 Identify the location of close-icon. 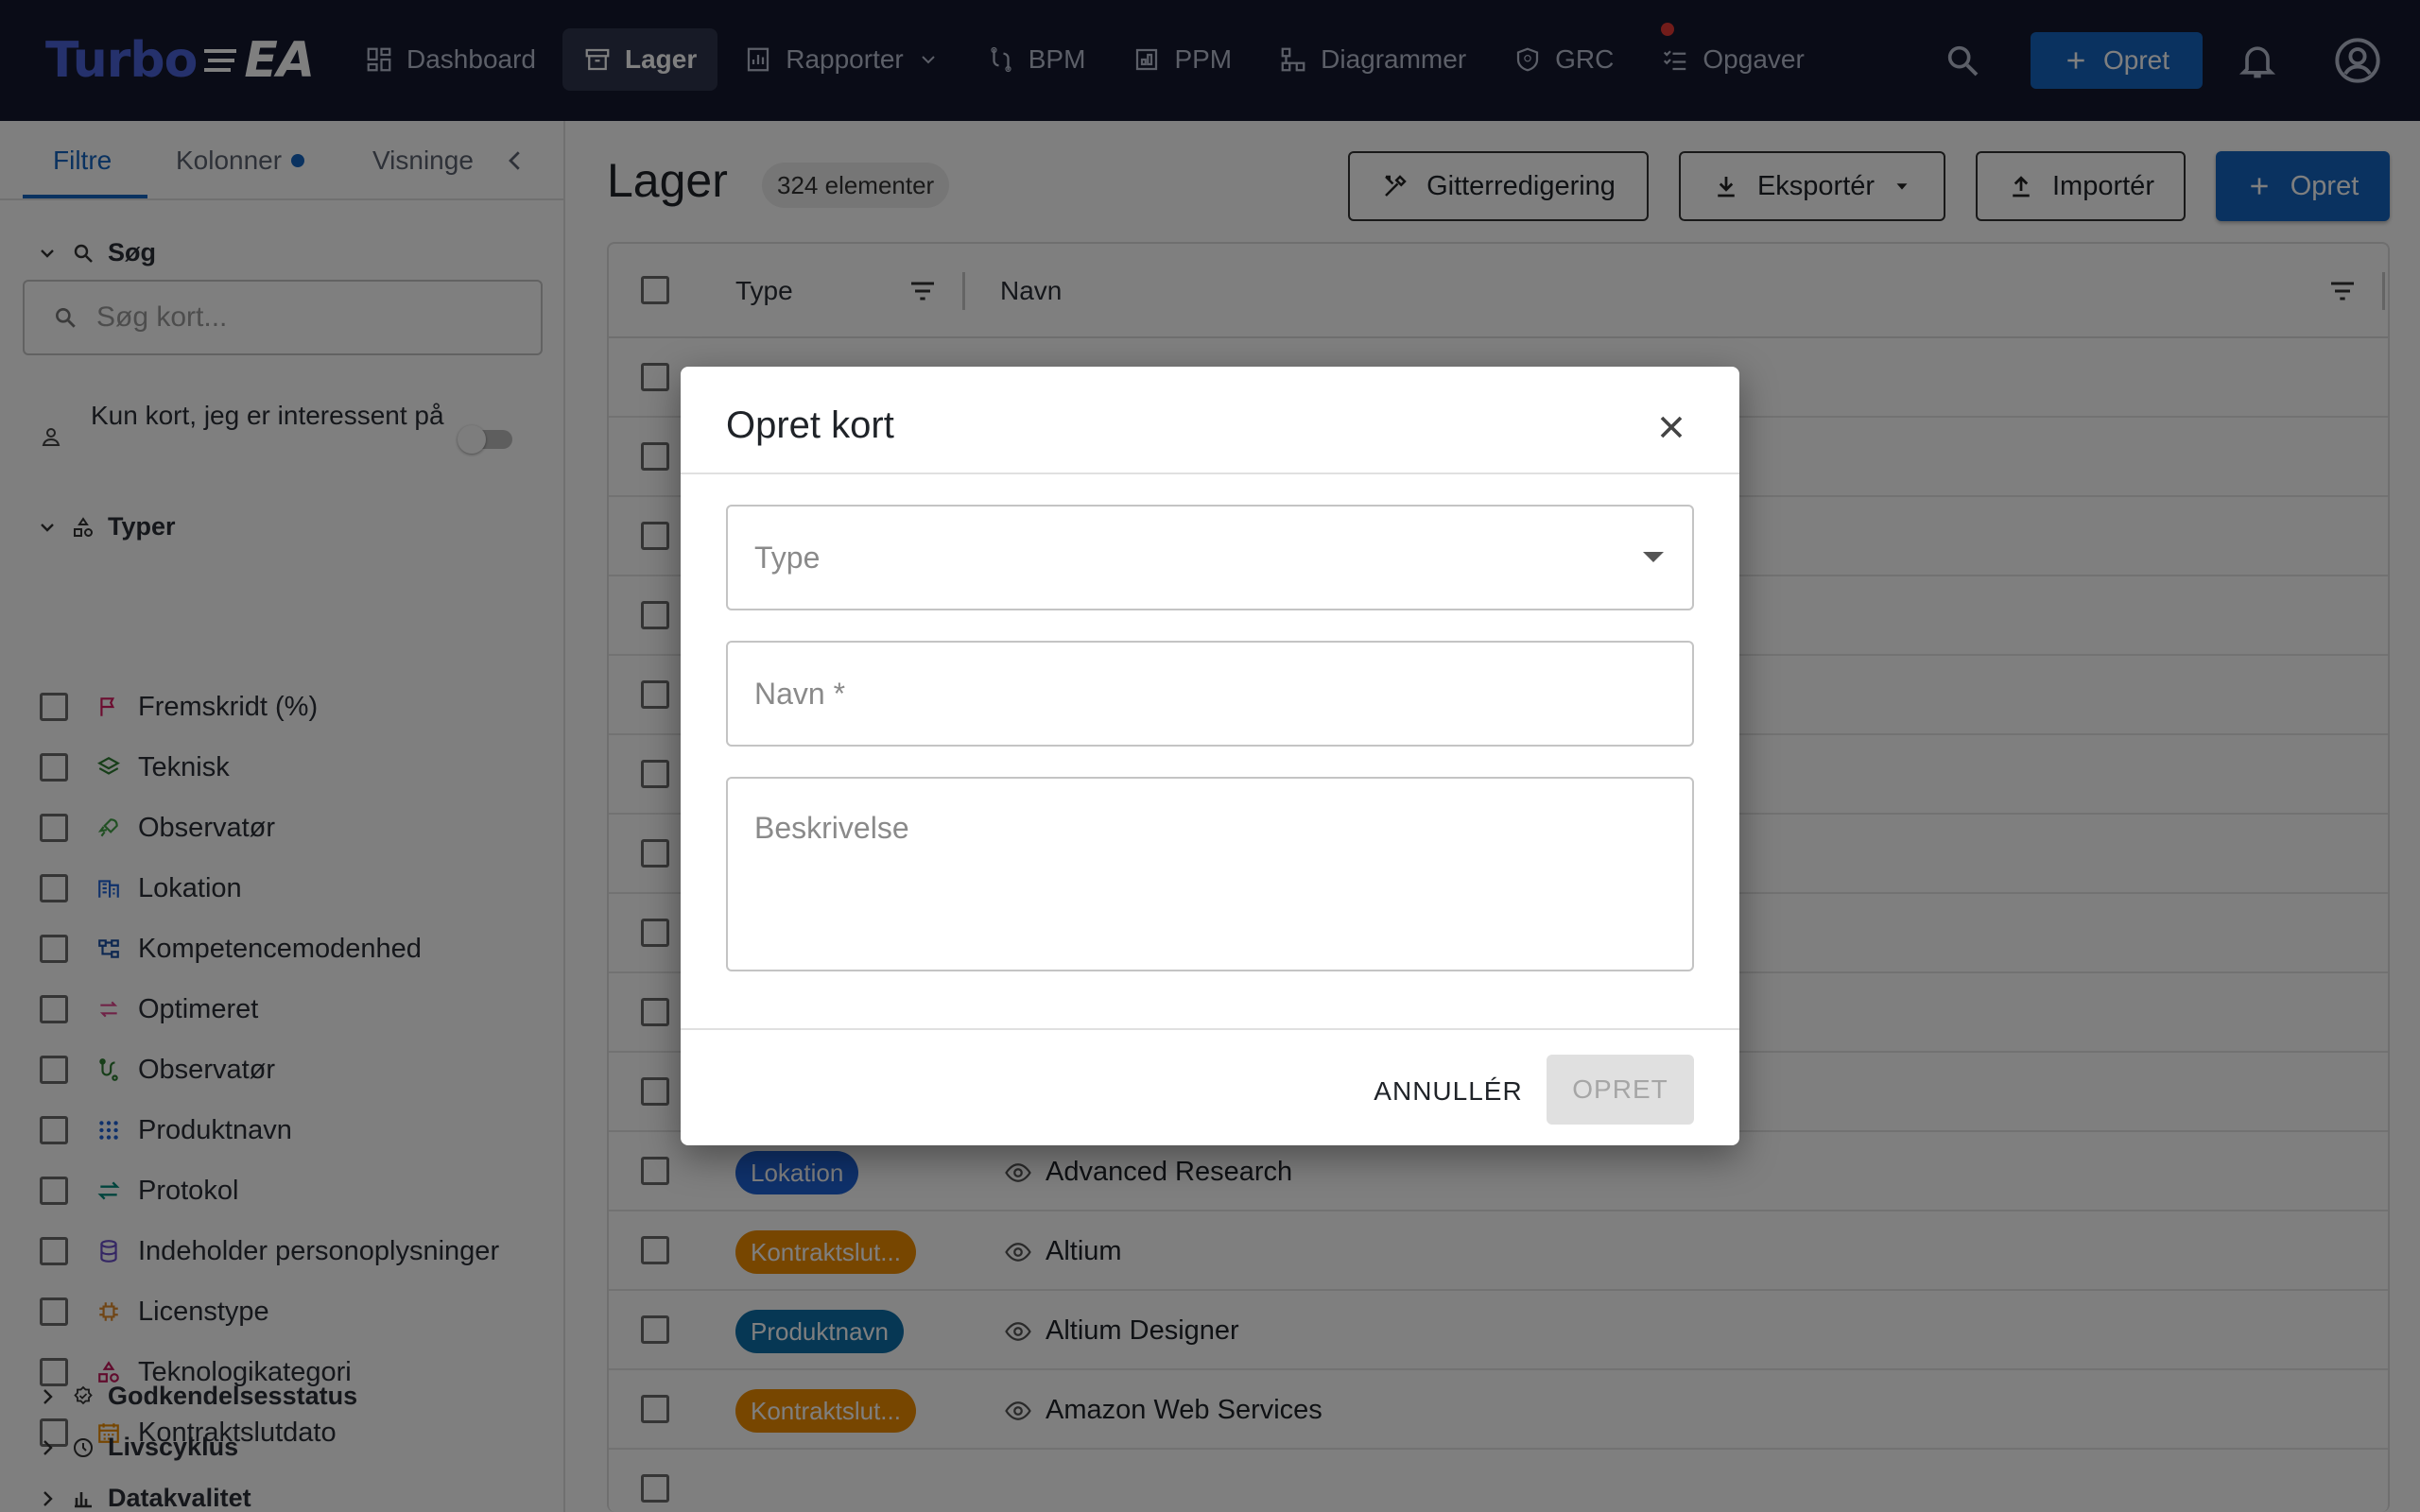
(1671, 427).